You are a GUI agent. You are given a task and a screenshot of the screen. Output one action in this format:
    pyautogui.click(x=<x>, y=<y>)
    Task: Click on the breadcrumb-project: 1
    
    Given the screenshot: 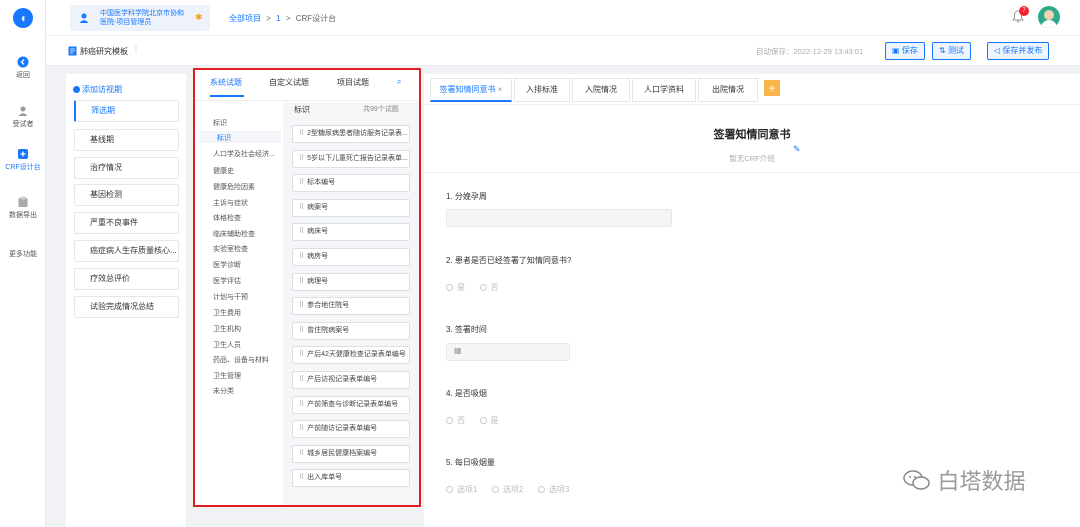 What is the action you would take?
    pyautogui.click(x=278, y=18)
    